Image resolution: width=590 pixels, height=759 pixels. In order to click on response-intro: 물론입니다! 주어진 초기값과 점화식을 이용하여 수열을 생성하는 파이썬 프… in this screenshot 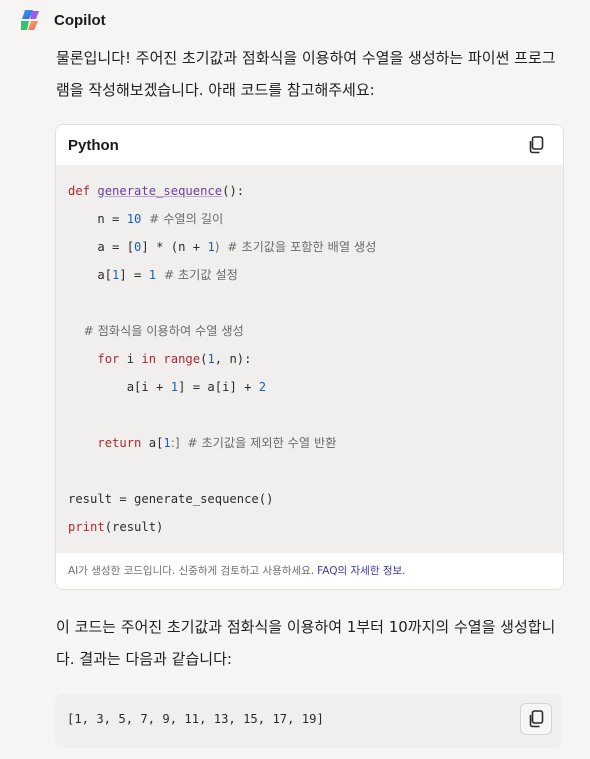, I will do `click(306, 74)`.